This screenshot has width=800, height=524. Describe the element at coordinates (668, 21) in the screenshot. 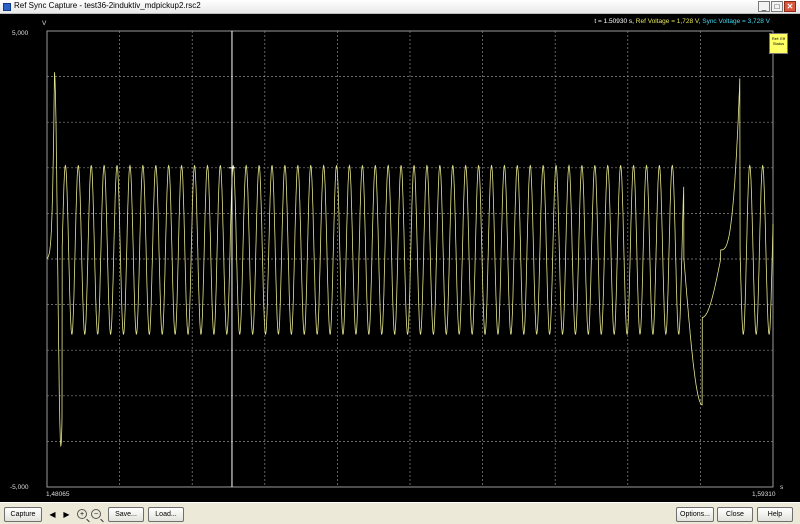

I see `readout-ref-voltage: Ref Voltage = 1,728 V,` at that location.